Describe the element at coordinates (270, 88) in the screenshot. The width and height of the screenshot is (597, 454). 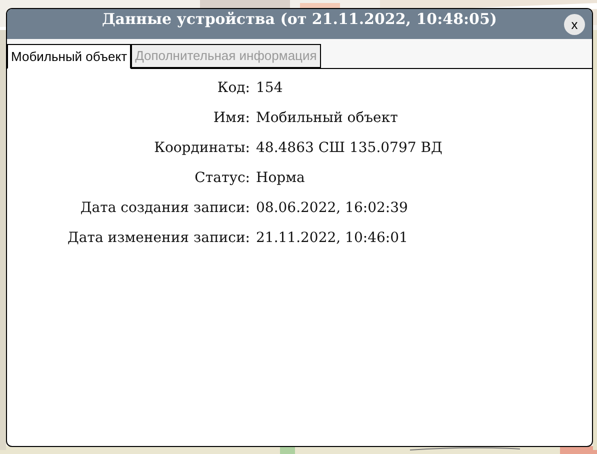
I see `field-value: 154` at that location.